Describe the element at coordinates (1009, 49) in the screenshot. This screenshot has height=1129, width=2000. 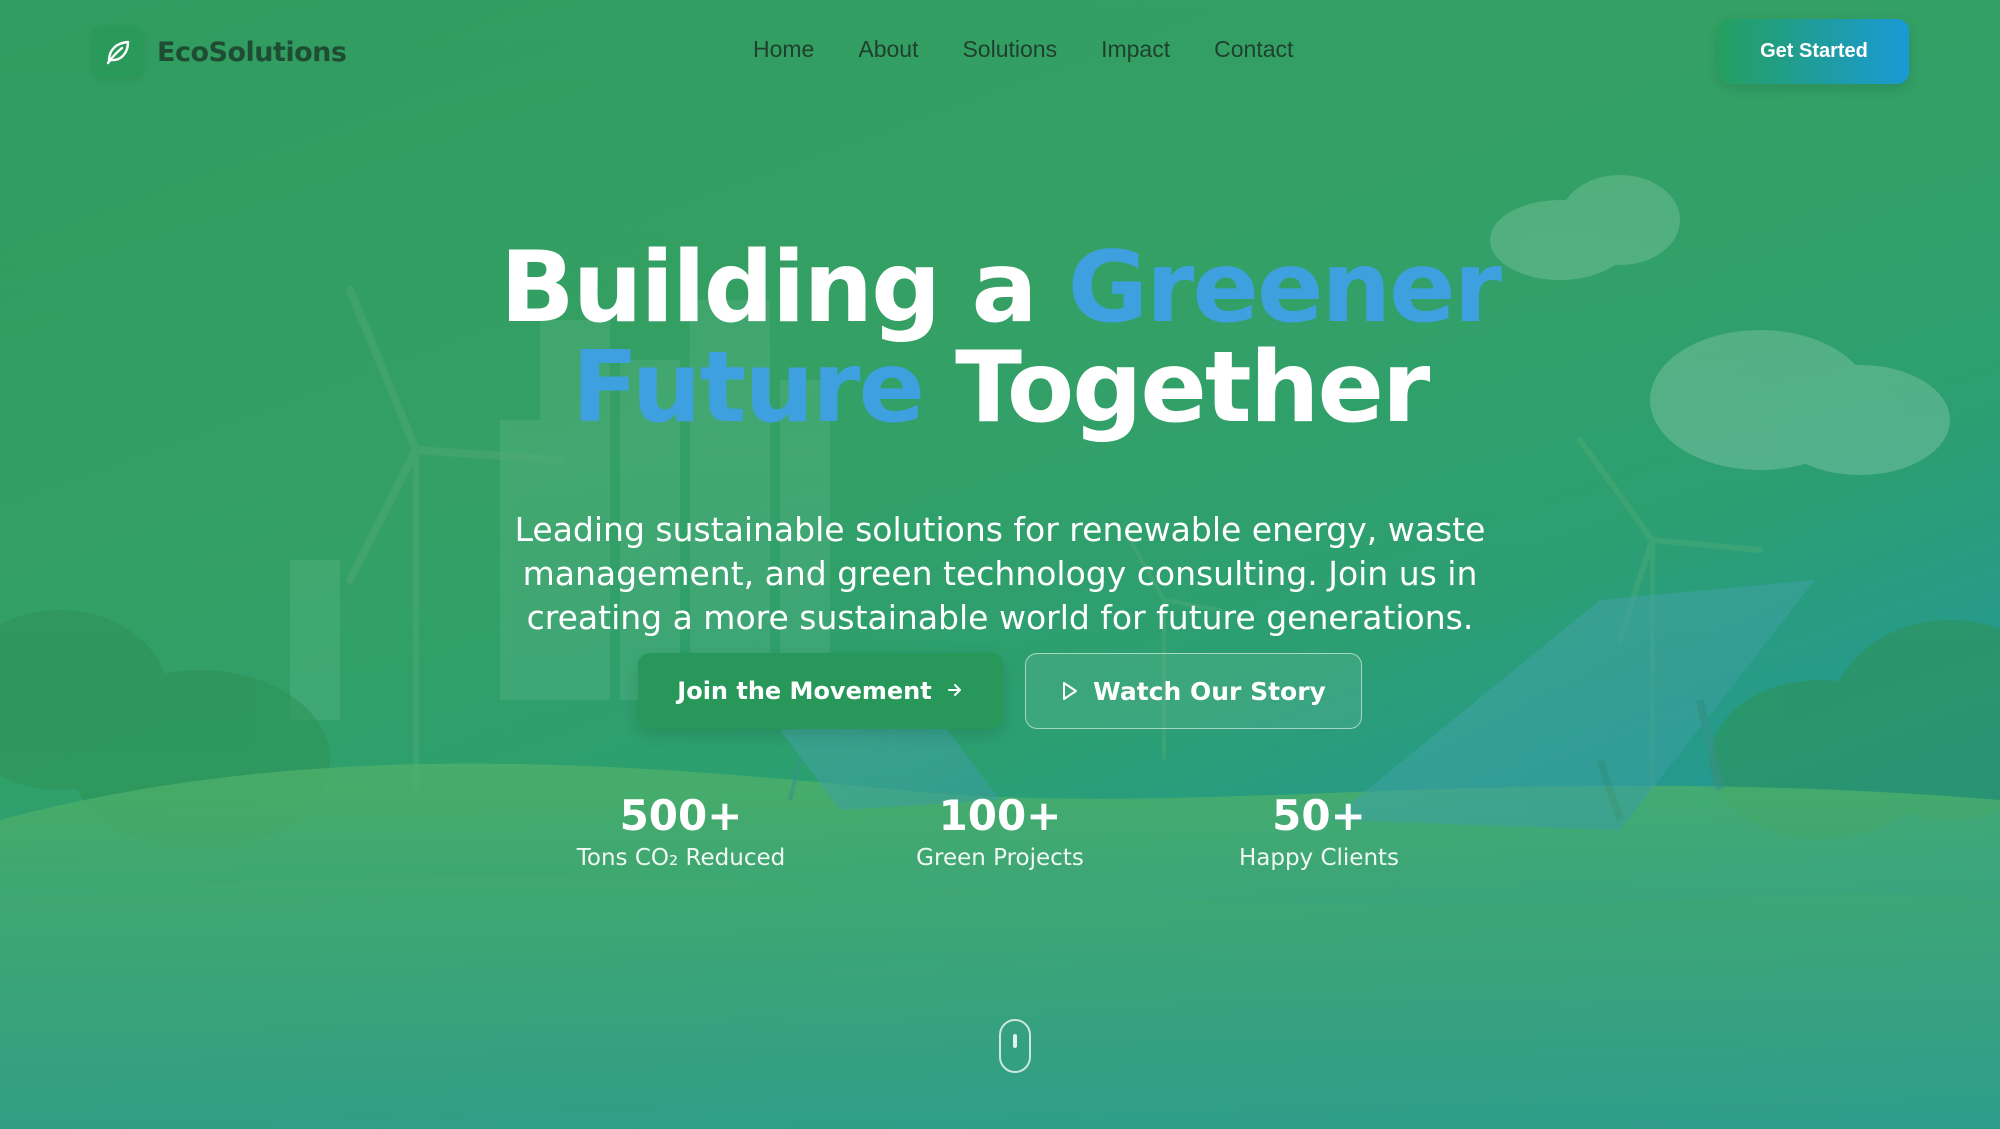
I see `nav-link-solutions: Solutions` at that location.